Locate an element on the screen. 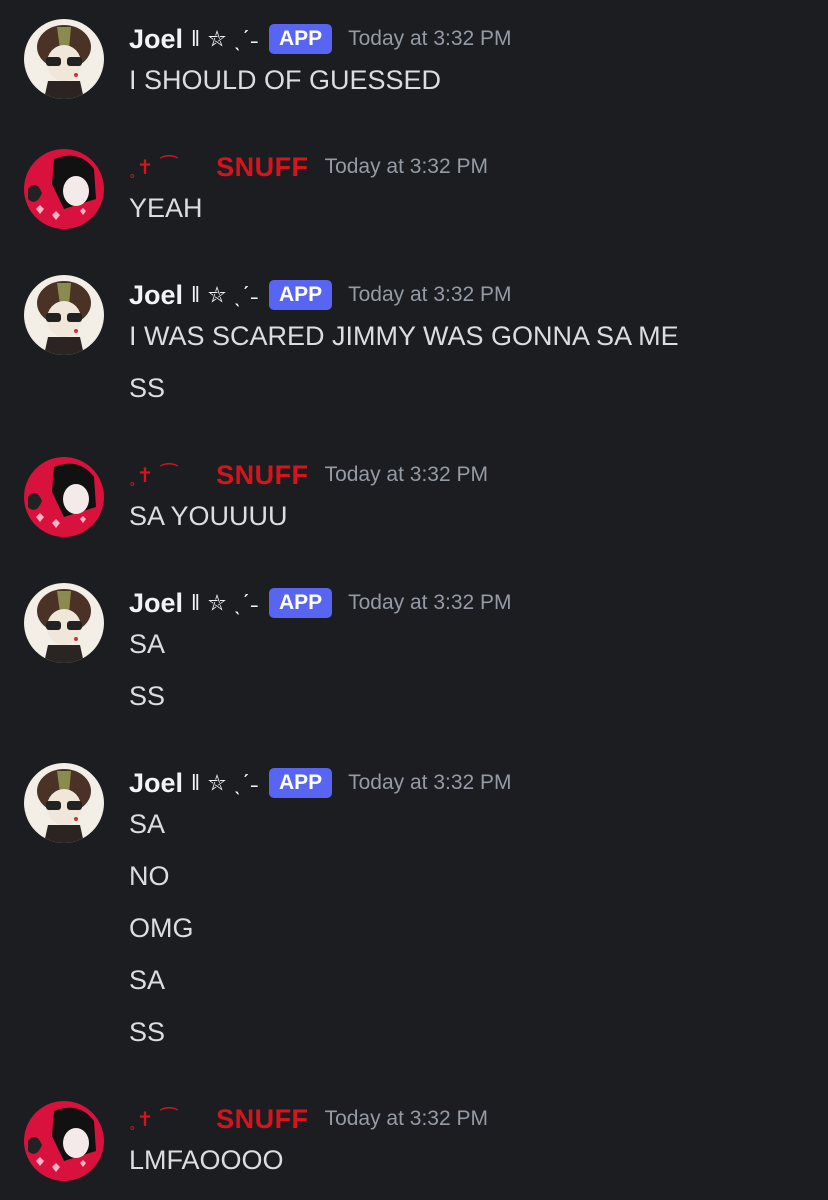 The width and height of the screenshot is (828, 1200). message-text: OMG is located at coordinates (161, 928).